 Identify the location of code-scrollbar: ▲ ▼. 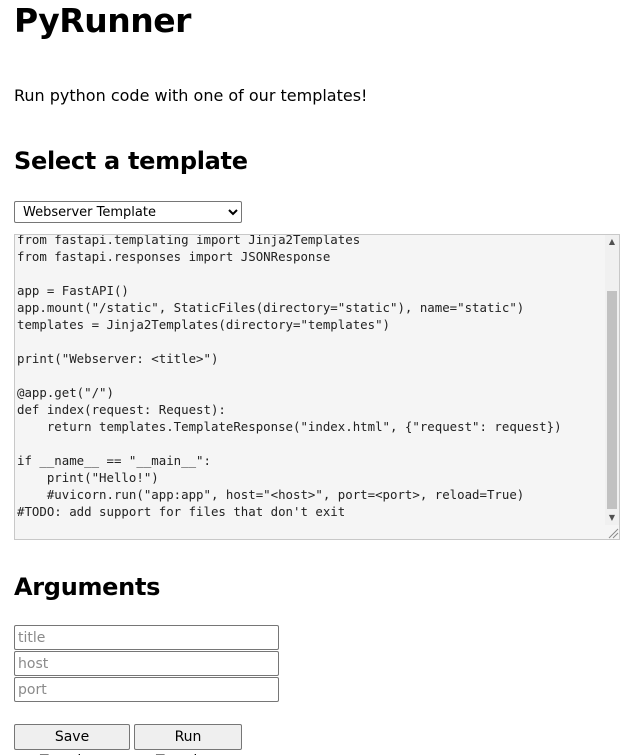
(612, 380).